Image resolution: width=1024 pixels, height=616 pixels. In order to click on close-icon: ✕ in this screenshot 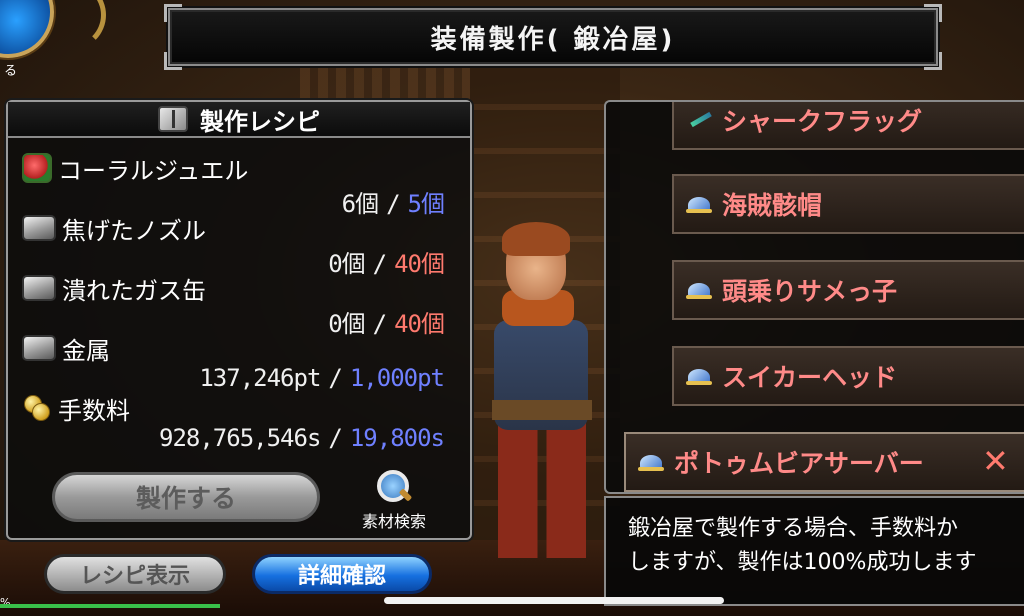, I will do `click(995, 461)`.